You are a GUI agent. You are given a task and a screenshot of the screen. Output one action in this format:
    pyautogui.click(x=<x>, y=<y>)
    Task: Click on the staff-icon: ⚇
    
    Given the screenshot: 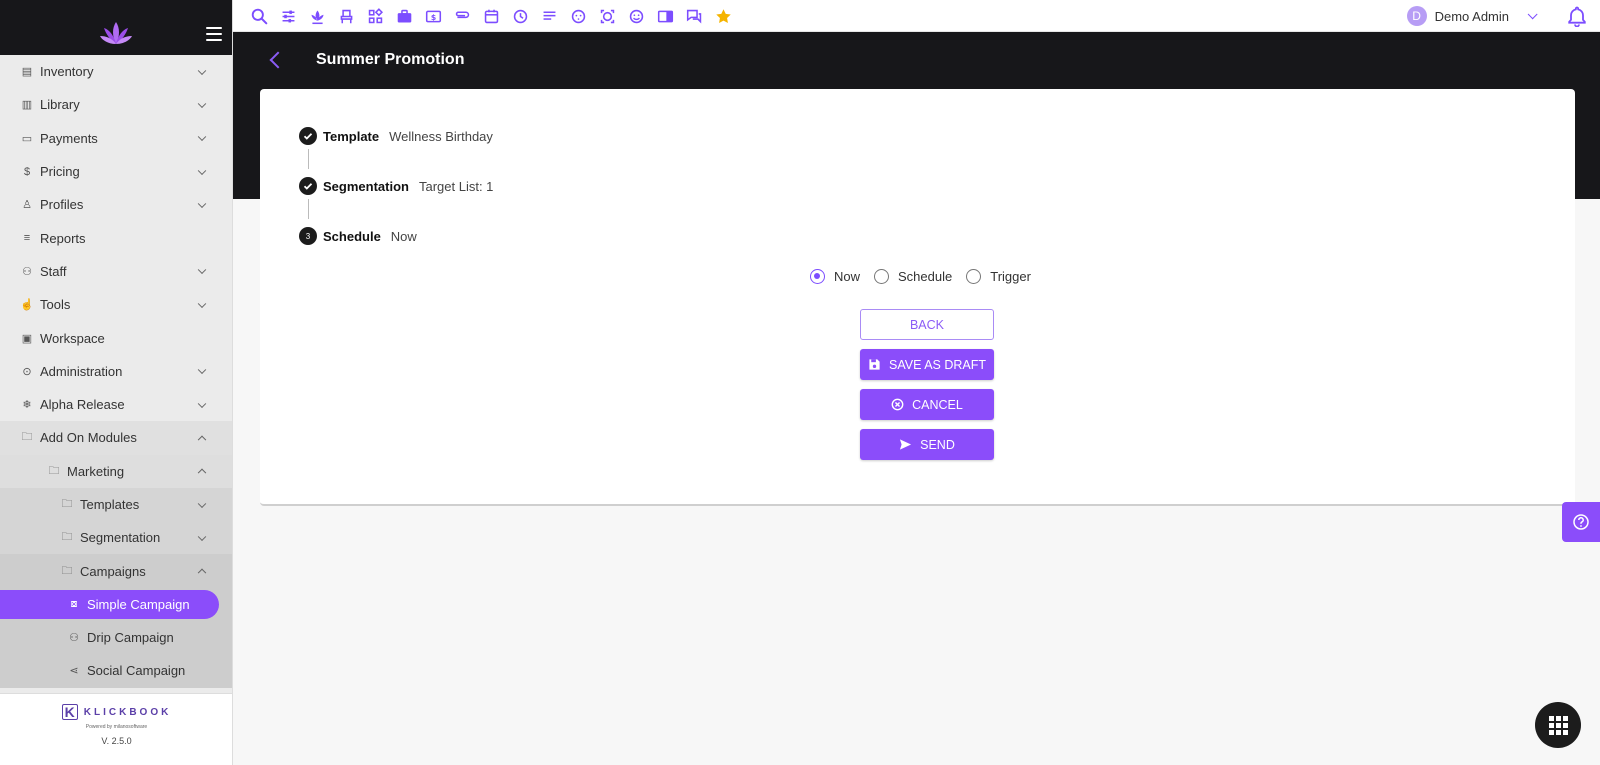 What is the action you would take?
    pyautogui.click(x=27, y=271)
    